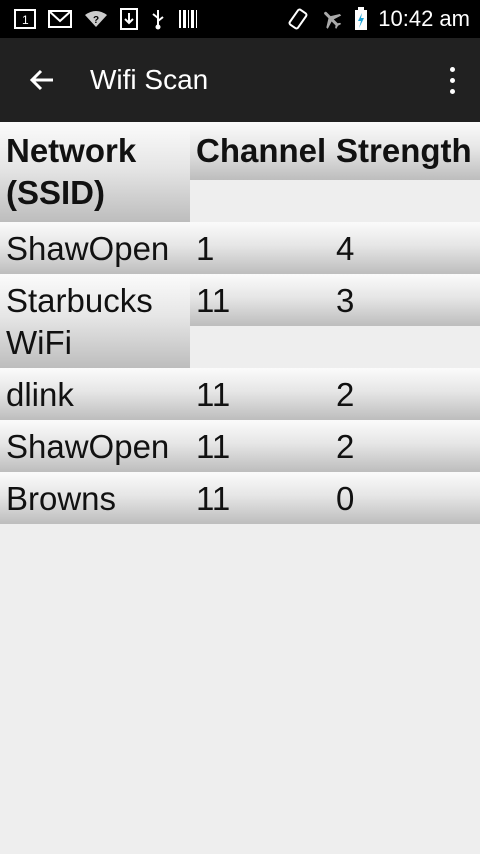  Describe the element at coordinates (60, 19) in the screenshot. I see `gmail-icon` at that location.